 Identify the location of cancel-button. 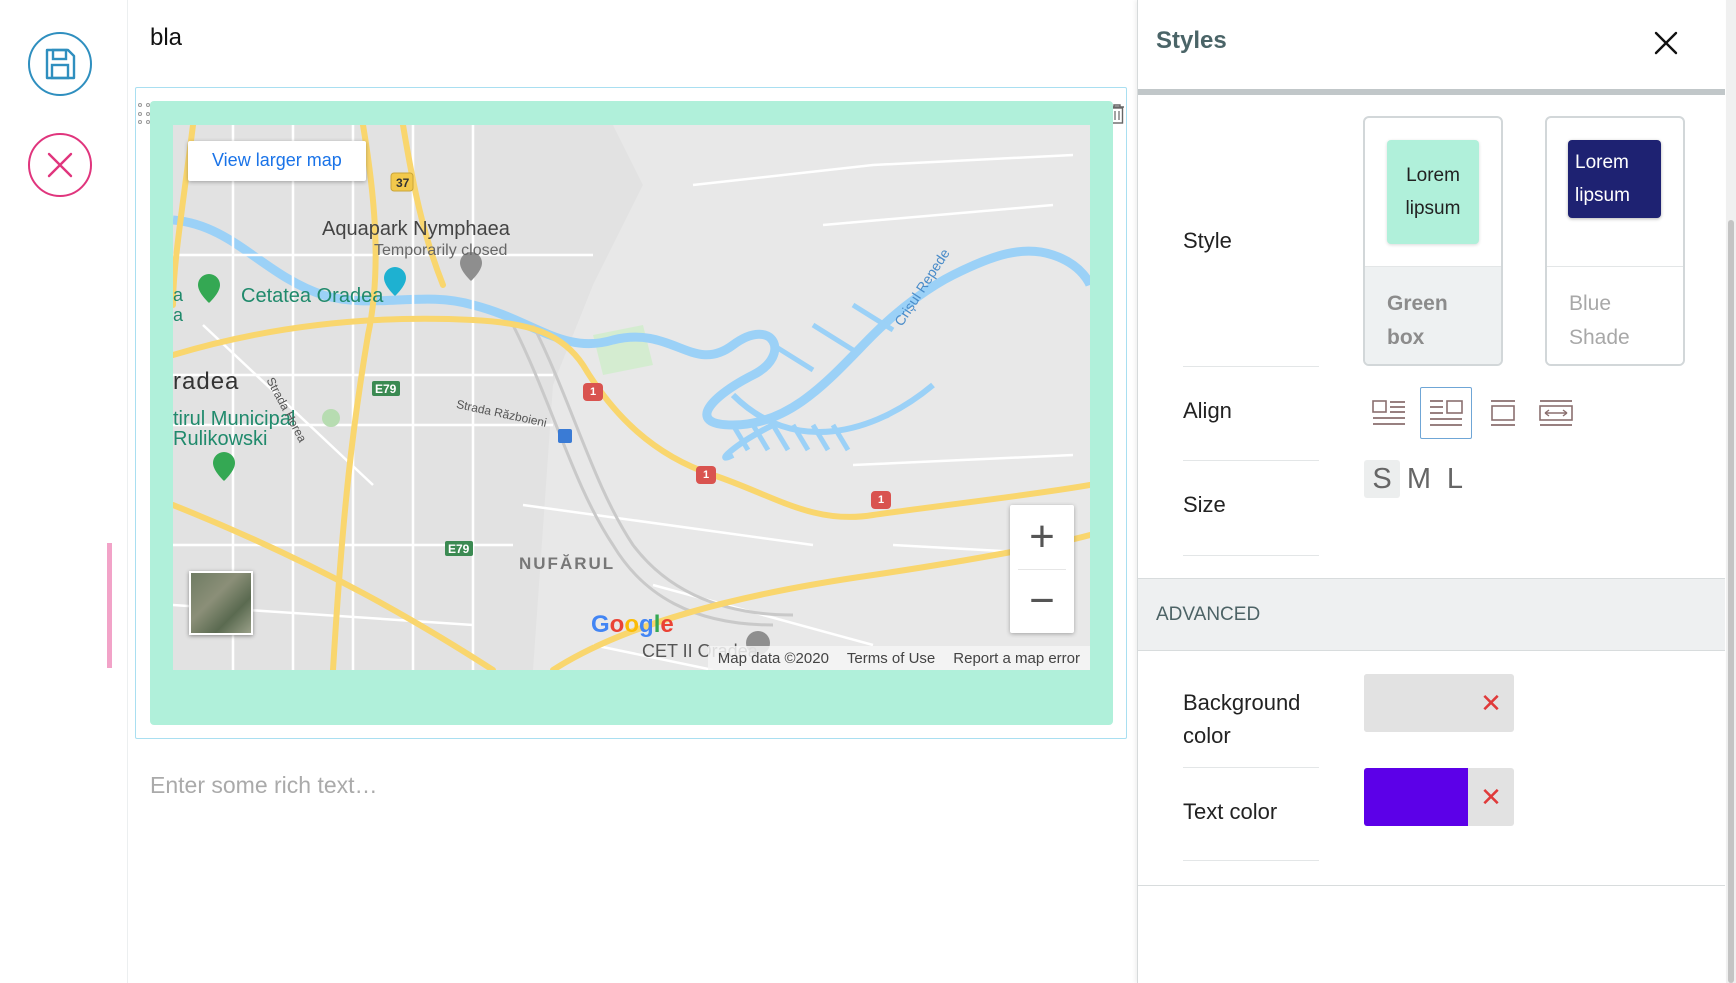
(60, 165).